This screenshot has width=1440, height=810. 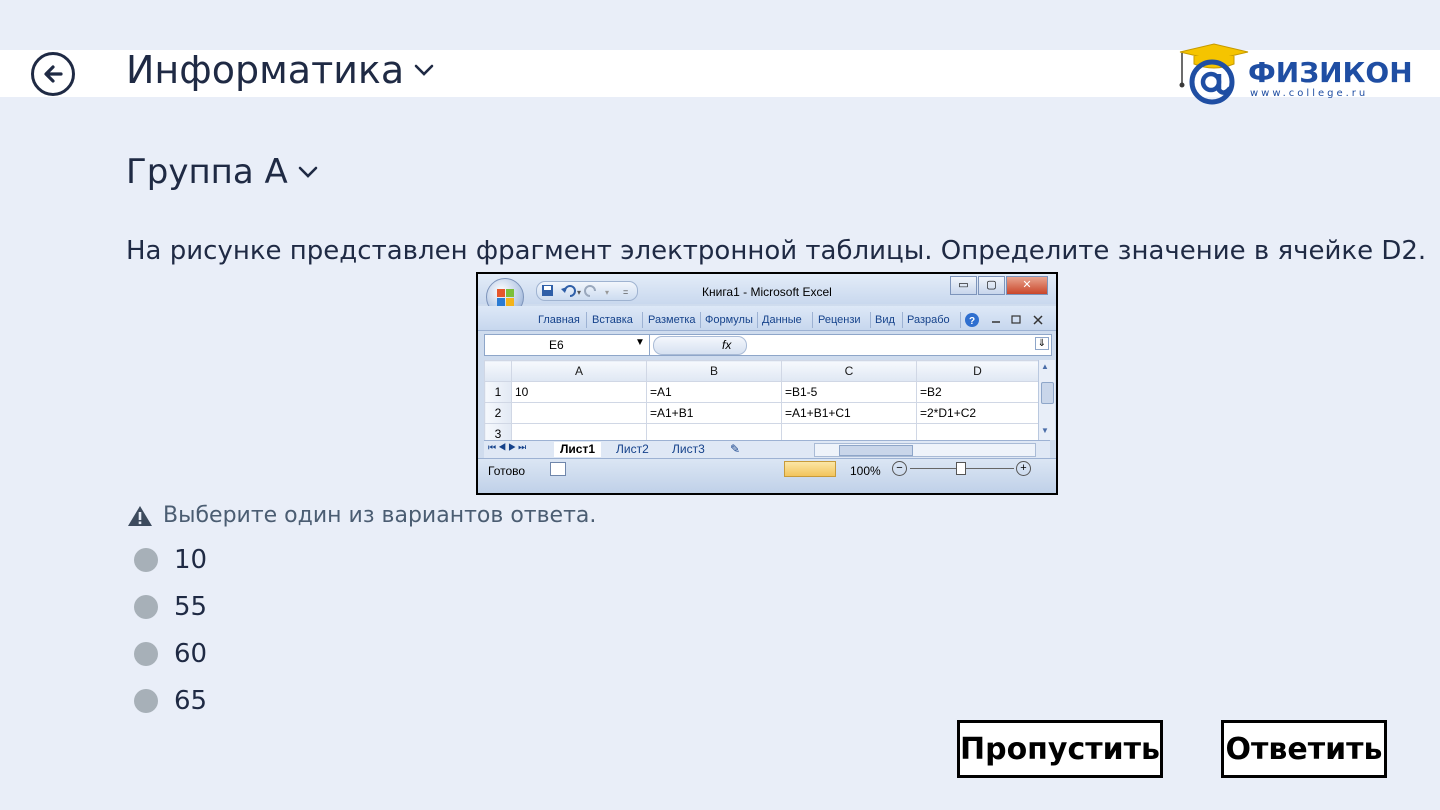 What do you see at coordinates (714, 392) in the screenshot?
I see `cell-b1: =A1` at bounding box center [714, 392].